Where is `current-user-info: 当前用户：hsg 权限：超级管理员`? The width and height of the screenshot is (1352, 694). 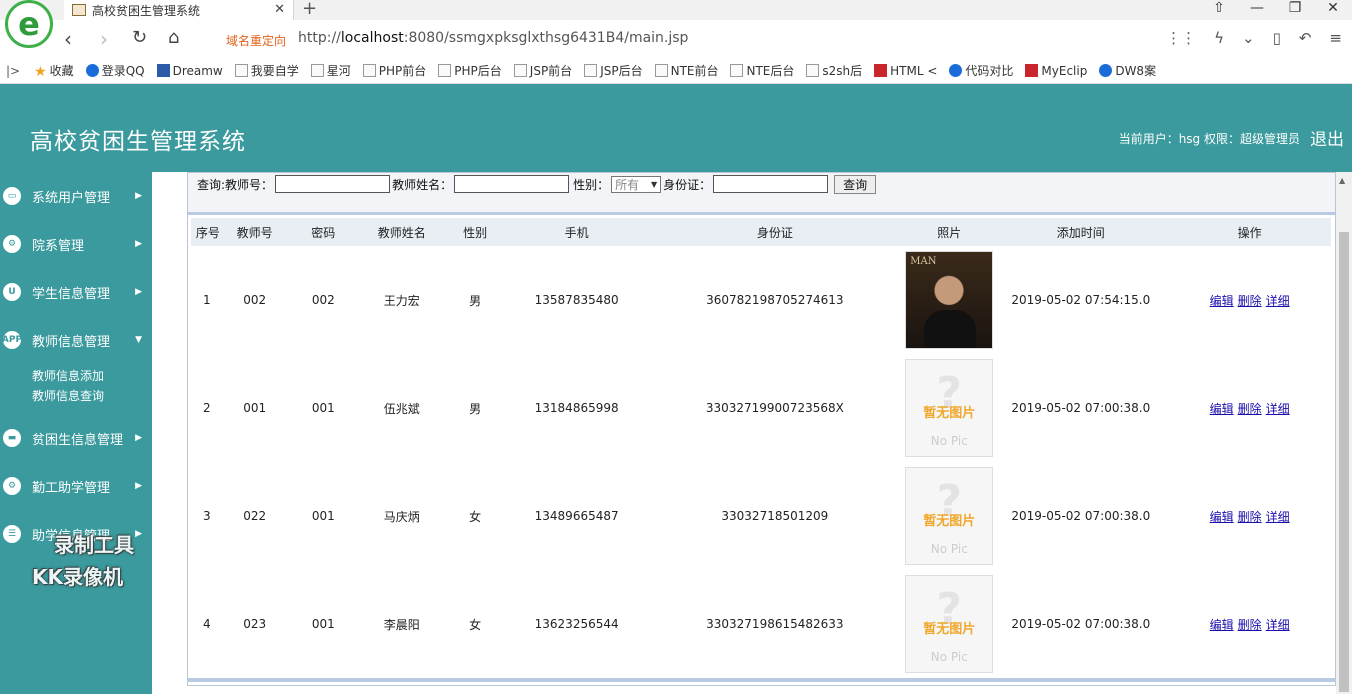 current-user-info: 当前用户：hsg 权限：超级管理员 is located at coordinates (1209, 139).